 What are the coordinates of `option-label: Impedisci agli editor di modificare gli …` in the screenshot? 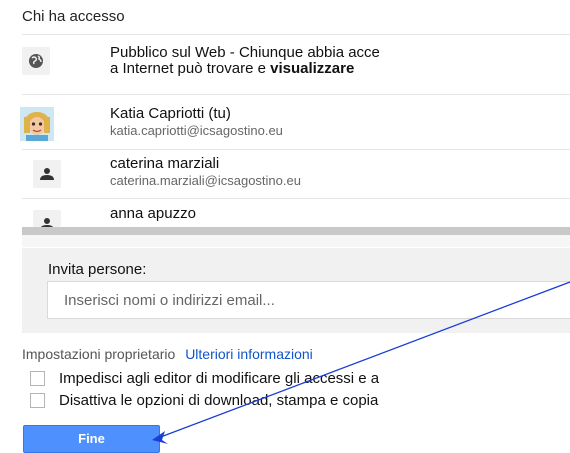 It's located at (219, 378).